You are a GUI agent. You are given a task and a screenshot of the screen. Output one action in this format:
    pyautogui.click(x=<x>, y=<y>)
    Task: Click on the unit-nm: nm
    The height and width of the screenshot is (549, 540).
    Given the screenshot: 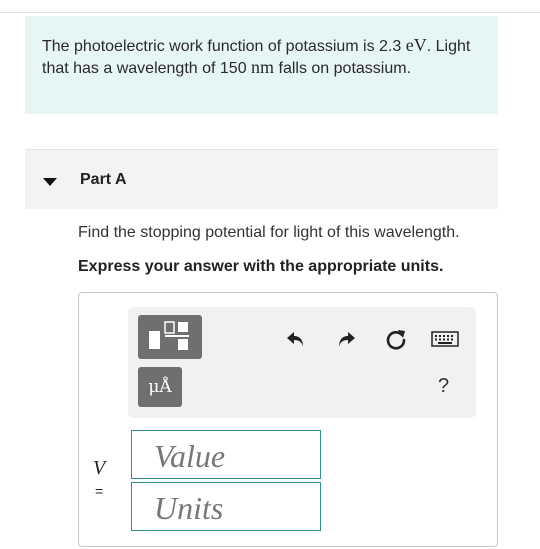 What is the action you would take?
    pyautogui.click(x=263, y=67)
    